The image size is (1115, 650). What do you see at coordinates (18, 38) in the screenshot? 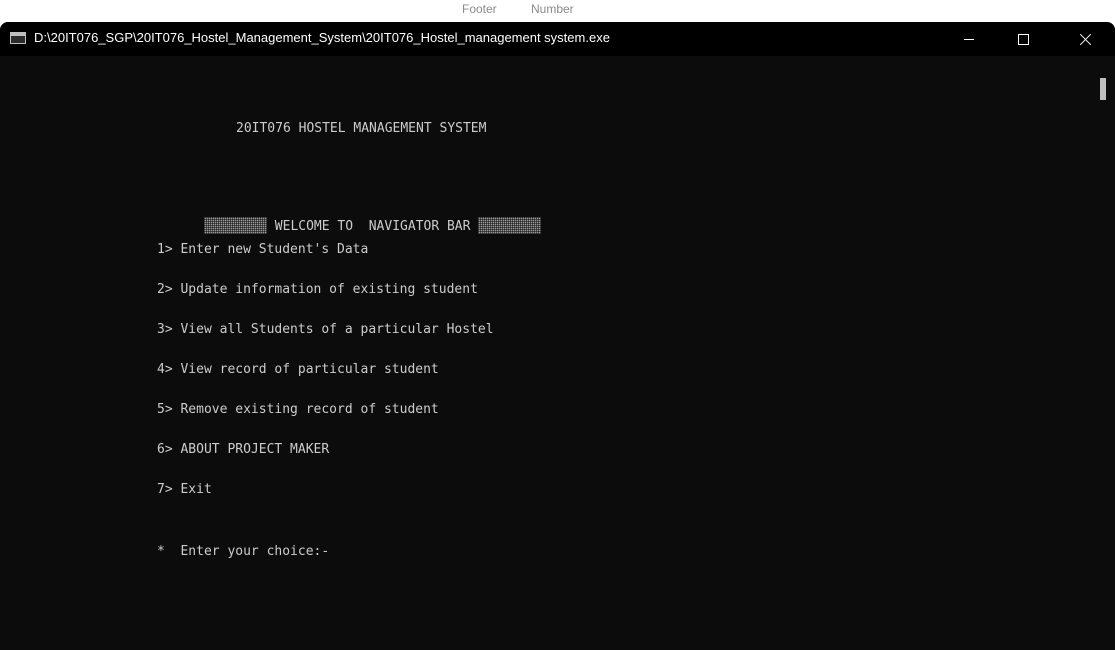
I see `console-app-icon` at bounding box center [18, 38].